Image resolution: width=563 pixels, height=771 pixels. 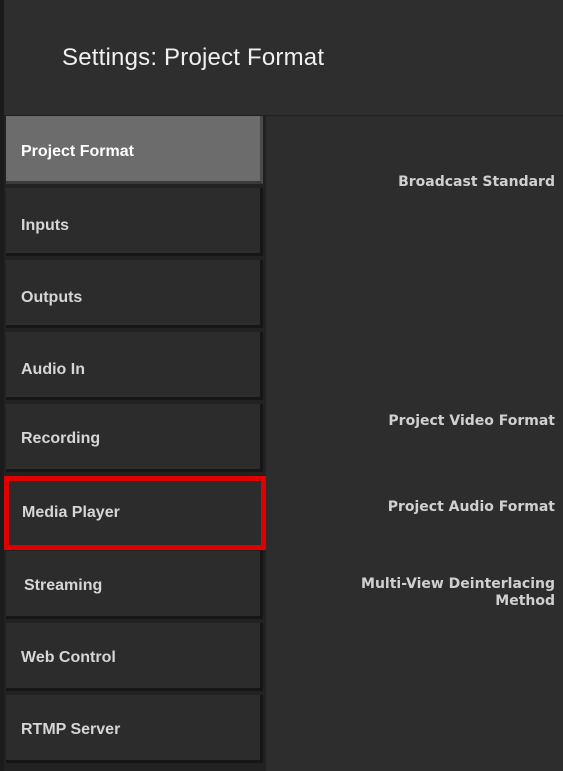 I want to click on sidebar-item-rtmp-server: RTMP Server, so click(x=134, y=729).